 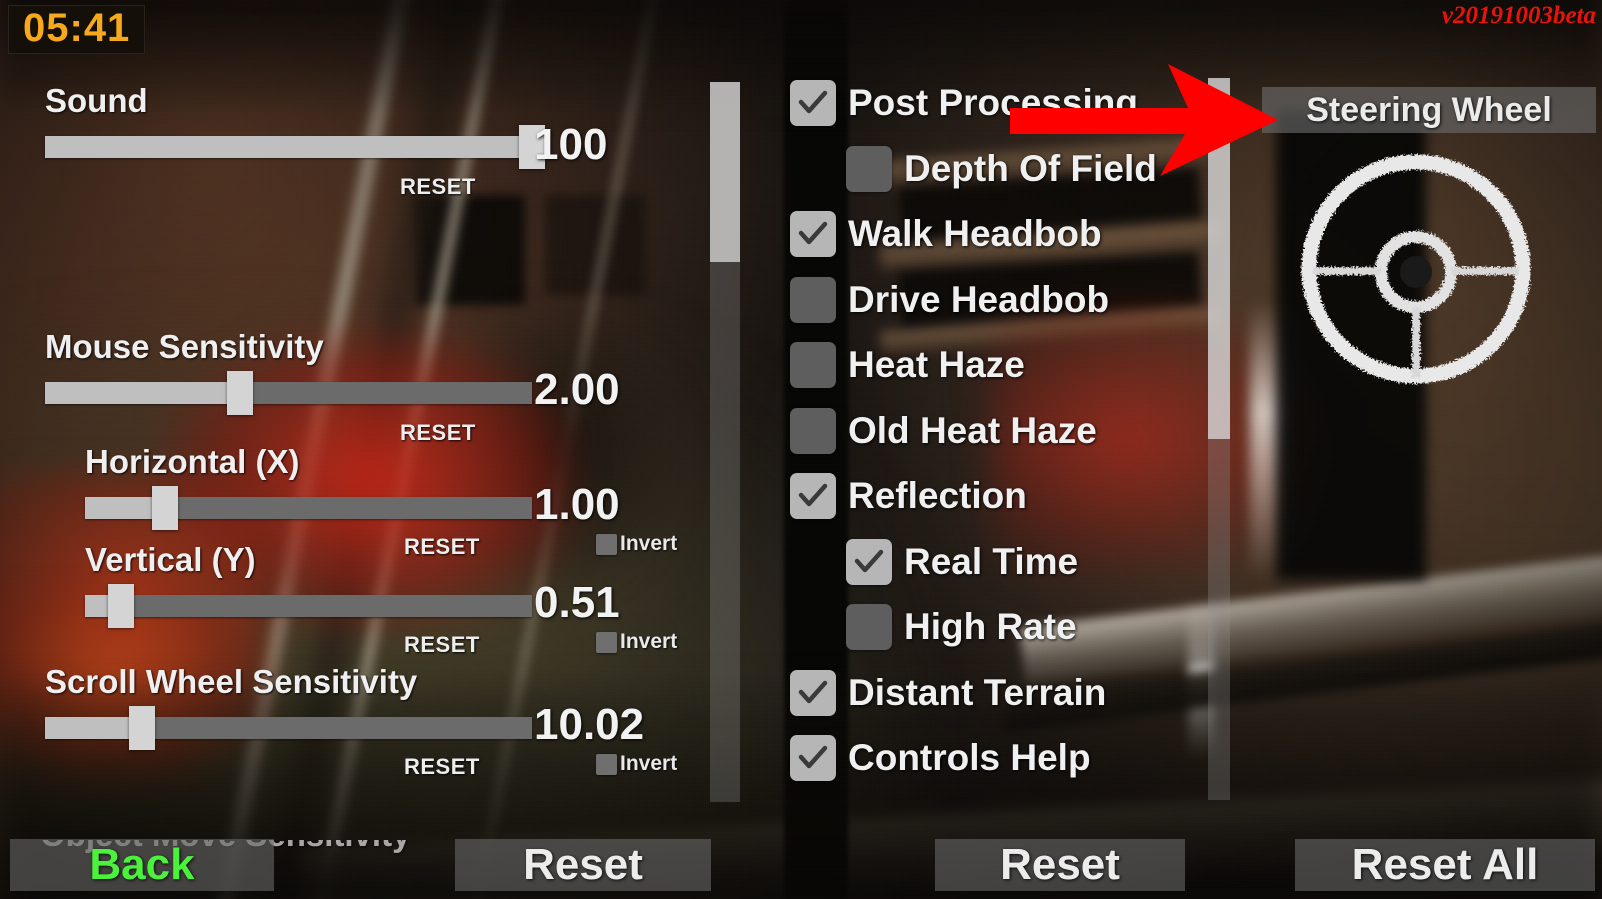 What do you see at coordinates (142, 393) in the screenshot?
I see `slider-fill-mouse-sensitivity` at bounding box center [142, 393].